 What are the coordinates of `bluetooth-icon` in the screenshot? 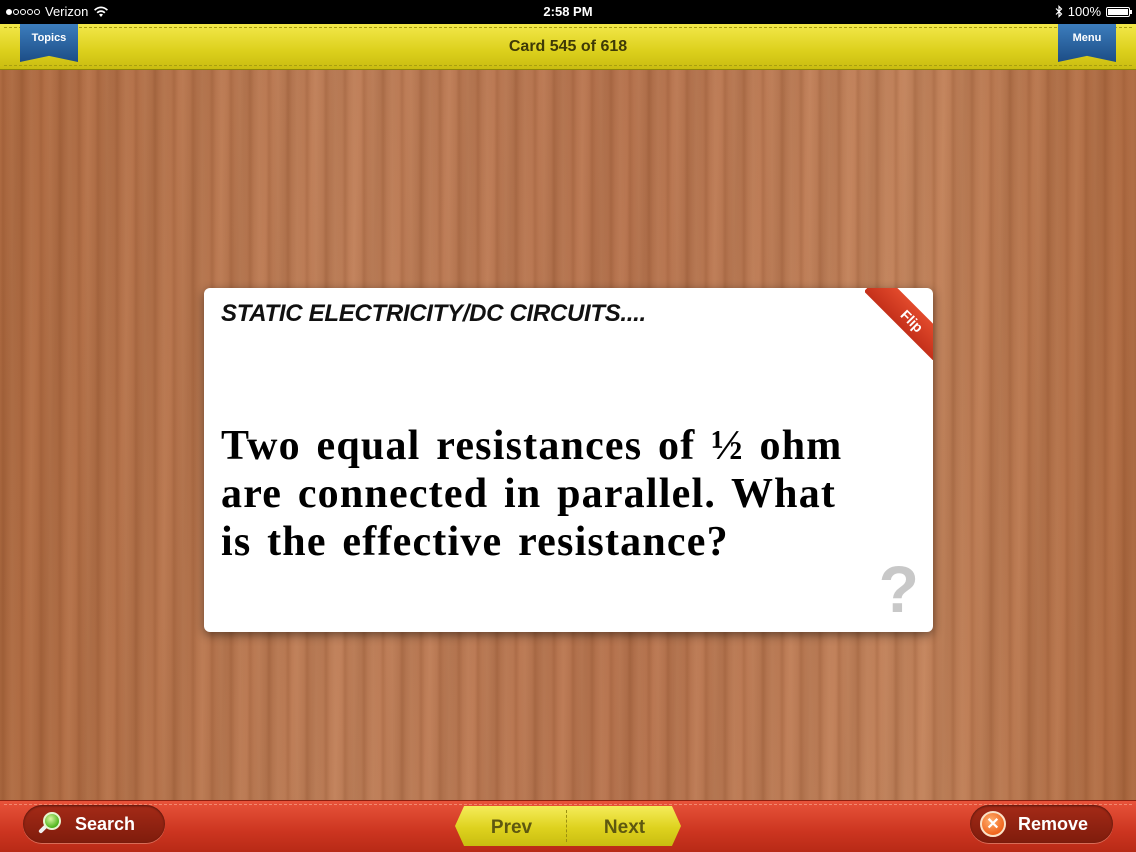 It's located at (1059, 11).